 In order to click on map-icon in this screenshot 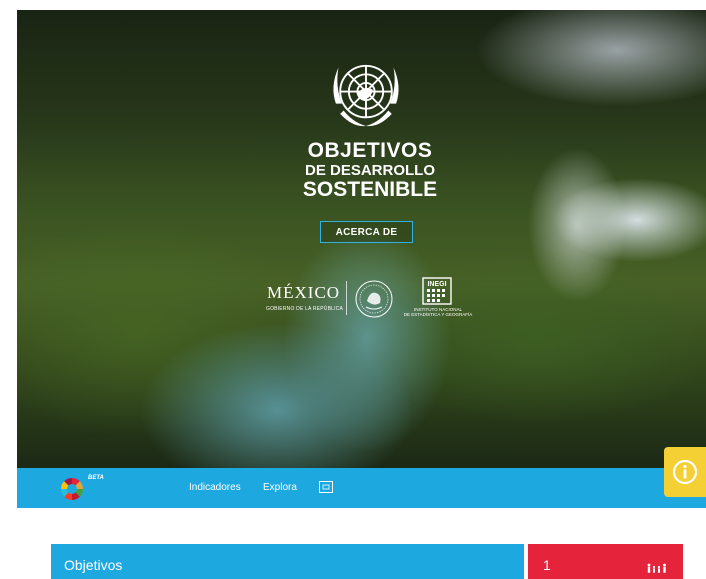, I will do `click(326, 487)`.